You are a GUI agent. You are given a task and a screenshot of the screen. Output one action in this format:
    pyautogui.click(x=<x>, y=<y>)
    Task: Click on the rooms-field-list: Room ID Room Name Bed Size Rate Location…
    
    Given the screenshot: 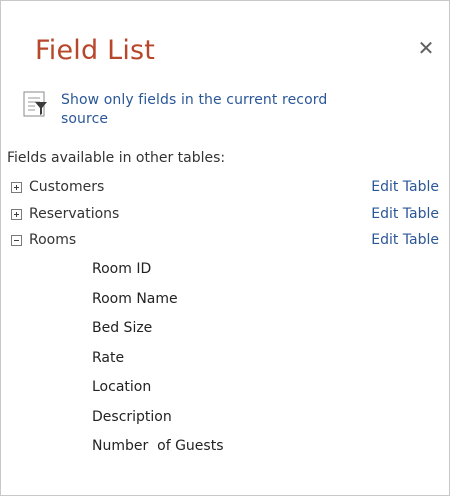 What is the action you would take?
    pyautogui.click(x=158, y=361)
    